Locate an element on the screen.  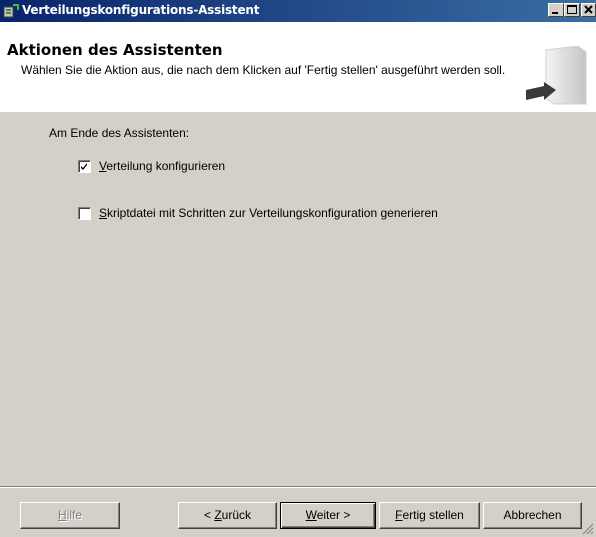
app-icon is located at coordinates (11, 11).